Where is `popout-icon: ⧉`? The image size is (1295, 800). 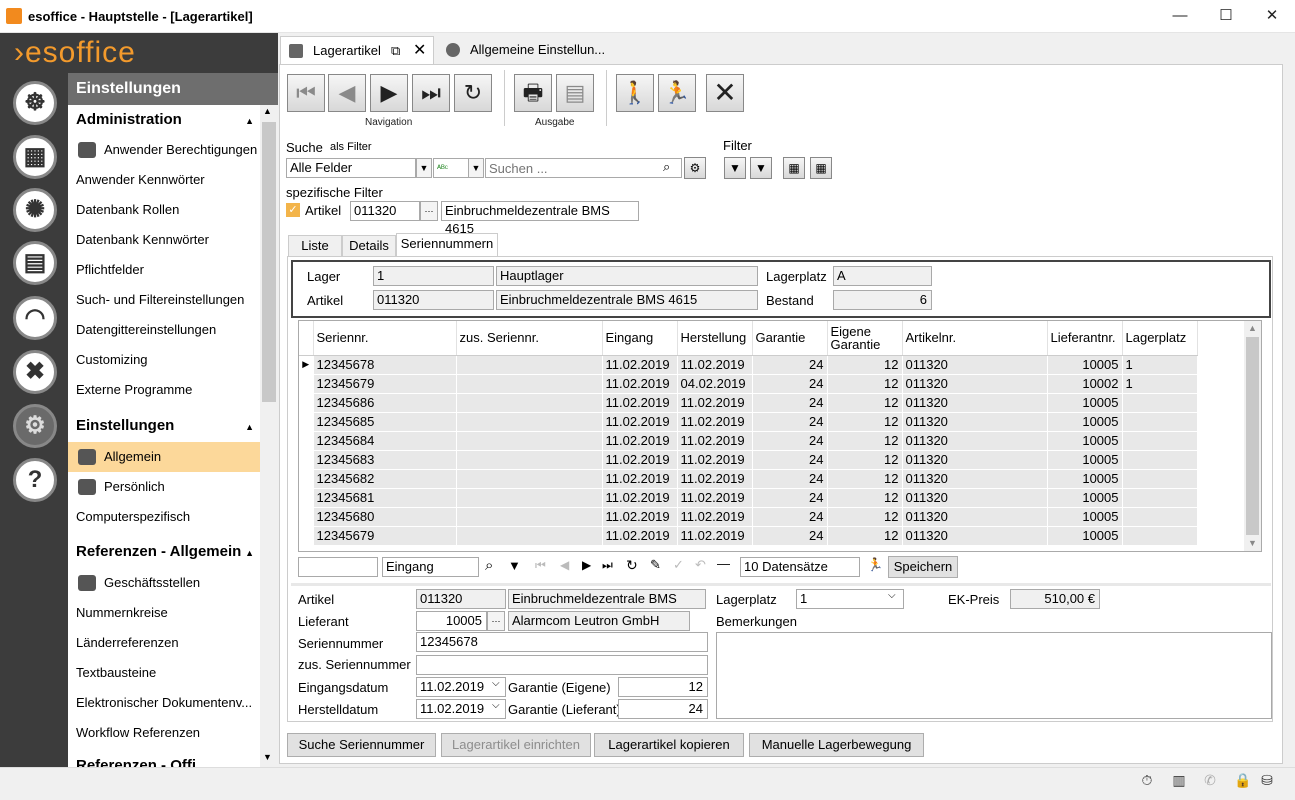
popout-icon: ⧉ is located at coordinates (395, 51).